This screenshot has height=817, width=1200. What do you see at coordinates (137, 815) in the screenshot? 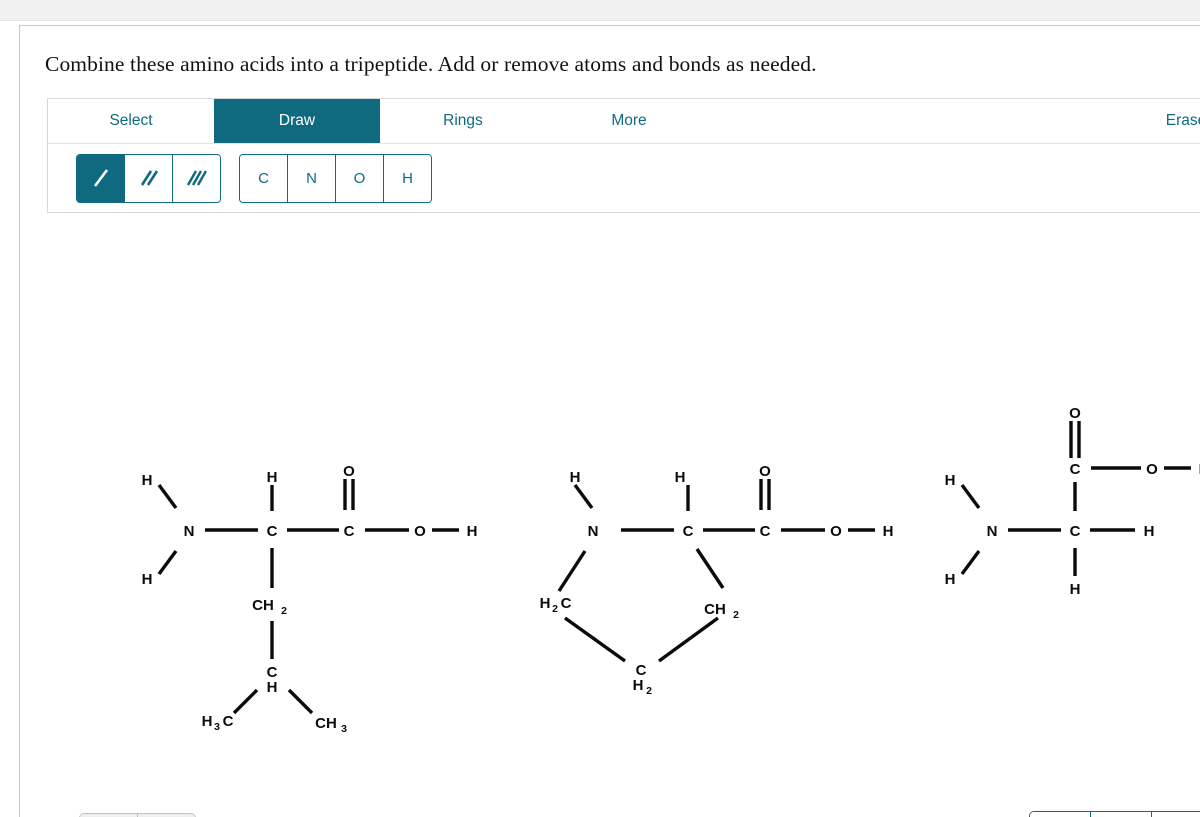
I see `history-toolbar` at bounding box center [137, 815].